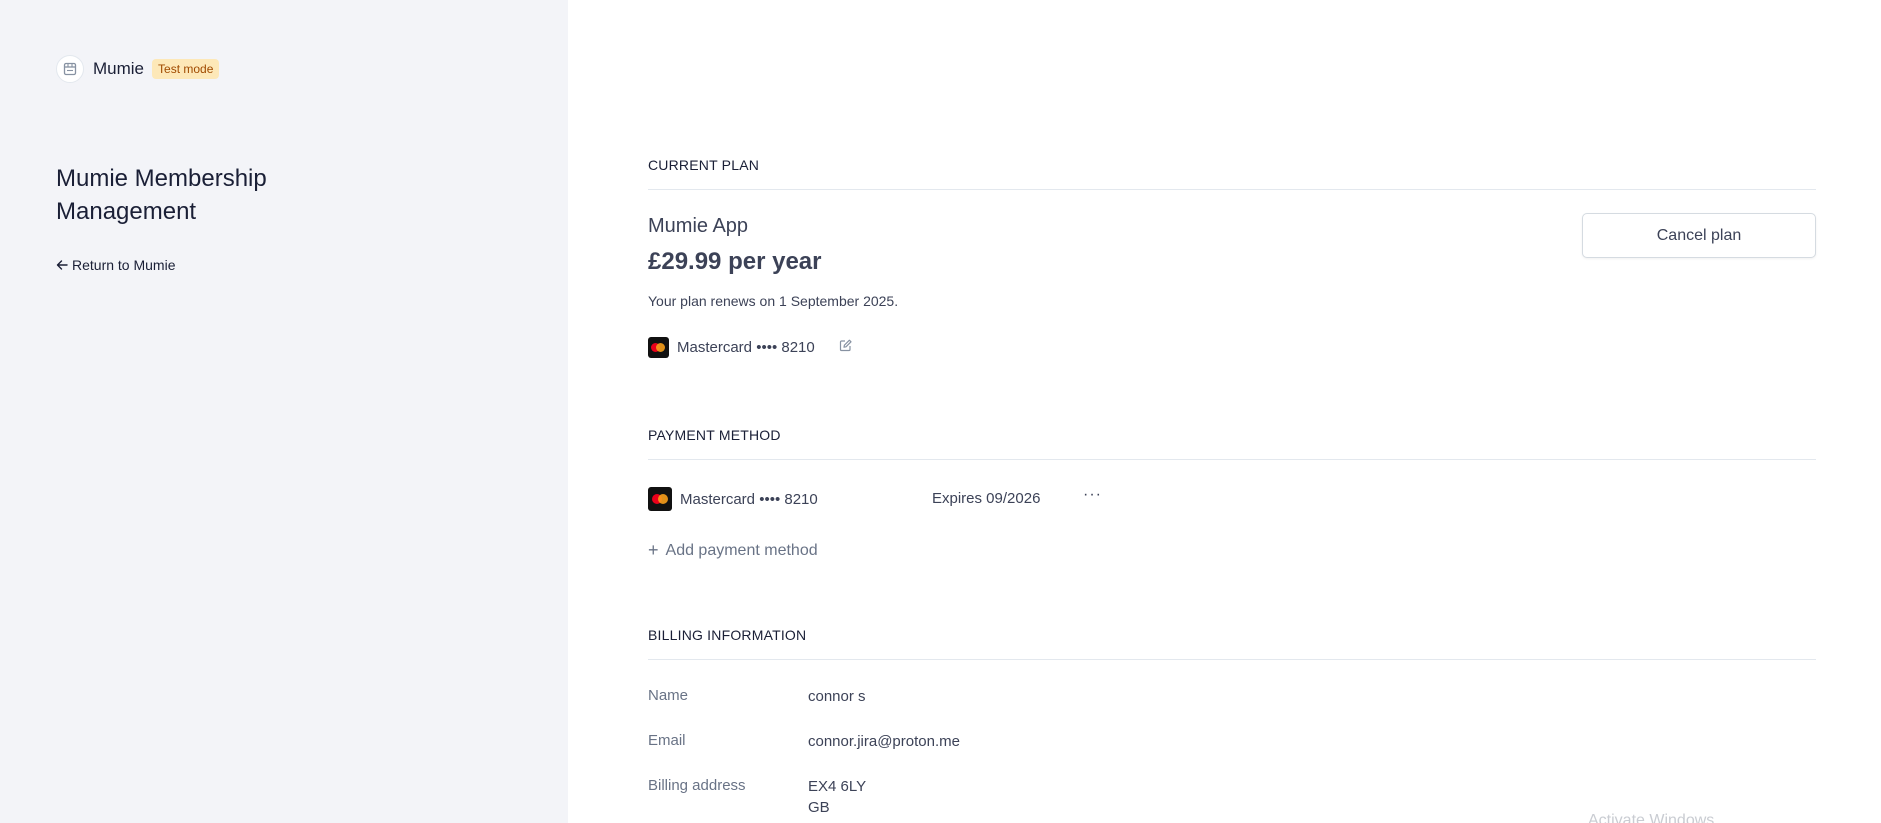 Image resolution: width=1881 pixels, height=823 pixels. I want to click on billing-email-label: Email, so click(667, 740).